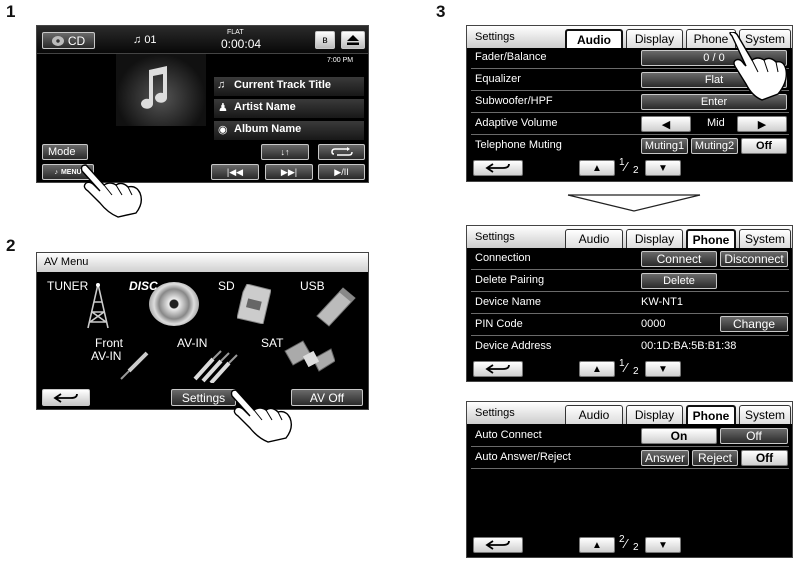  I want to click on repeat-icon, so click(341, 151).